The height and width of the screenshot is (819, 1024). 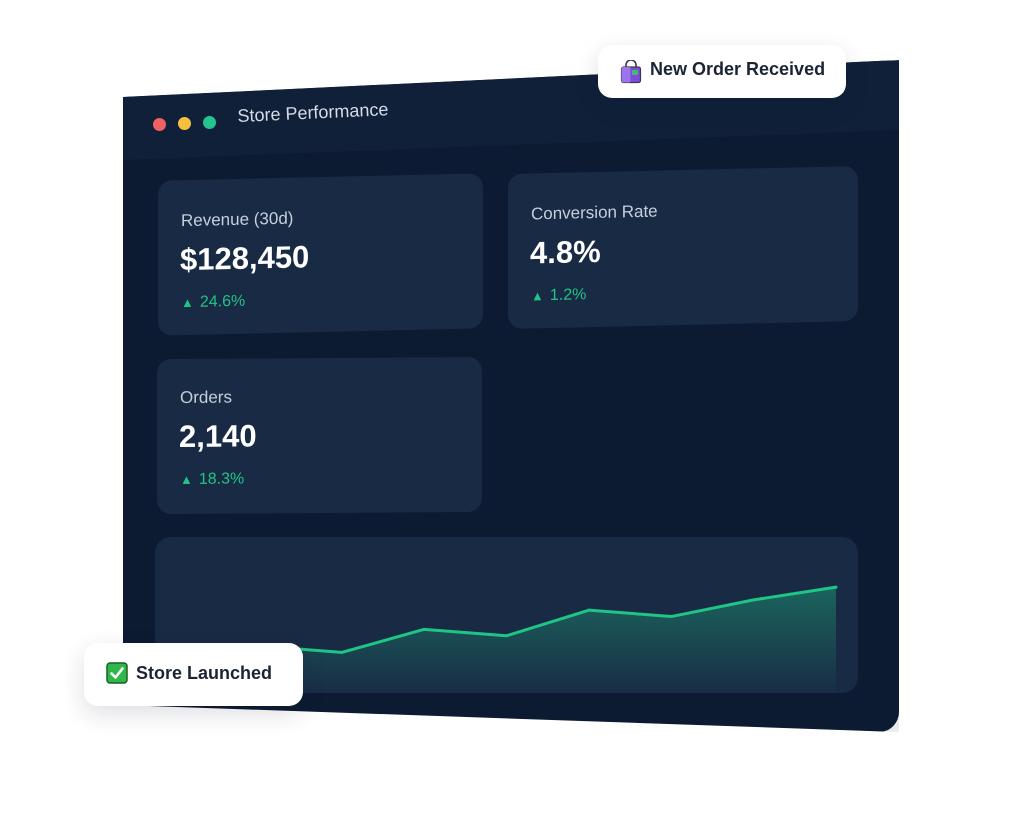 I want to click on conversion-rate-value: 4.8%, so click(x=565, y=252).